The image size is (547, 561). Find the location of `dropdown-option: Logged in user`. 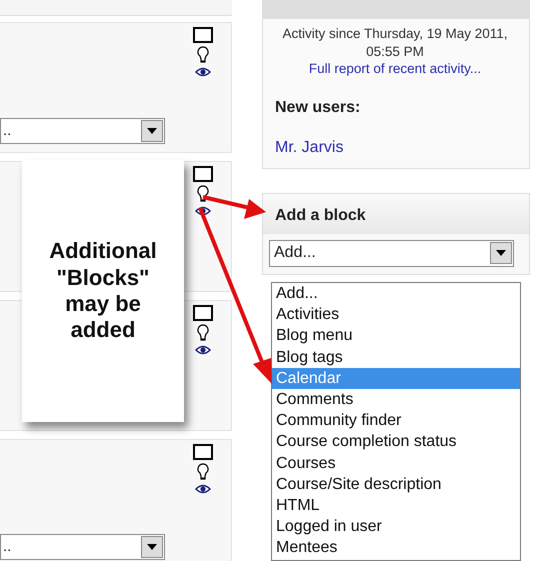

dropdown-option: Logged in user is located at coordinates (396, 527).